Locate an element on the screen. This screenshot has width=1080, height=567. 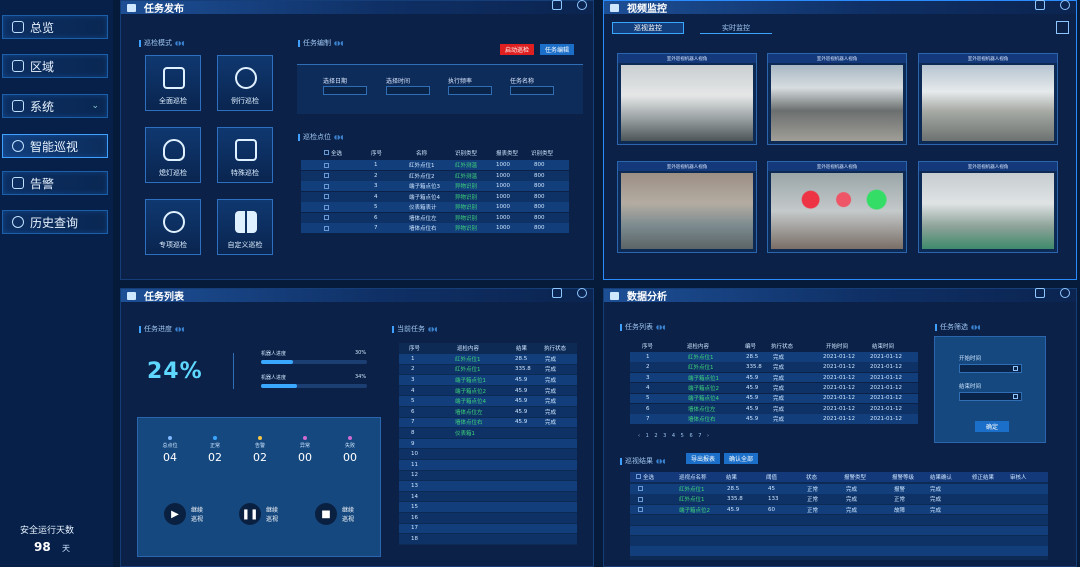
table-row: 4 端子箱点位2 45.9 完成 2021-01-12 2021-01-12 is located at coordinates (774, 388).